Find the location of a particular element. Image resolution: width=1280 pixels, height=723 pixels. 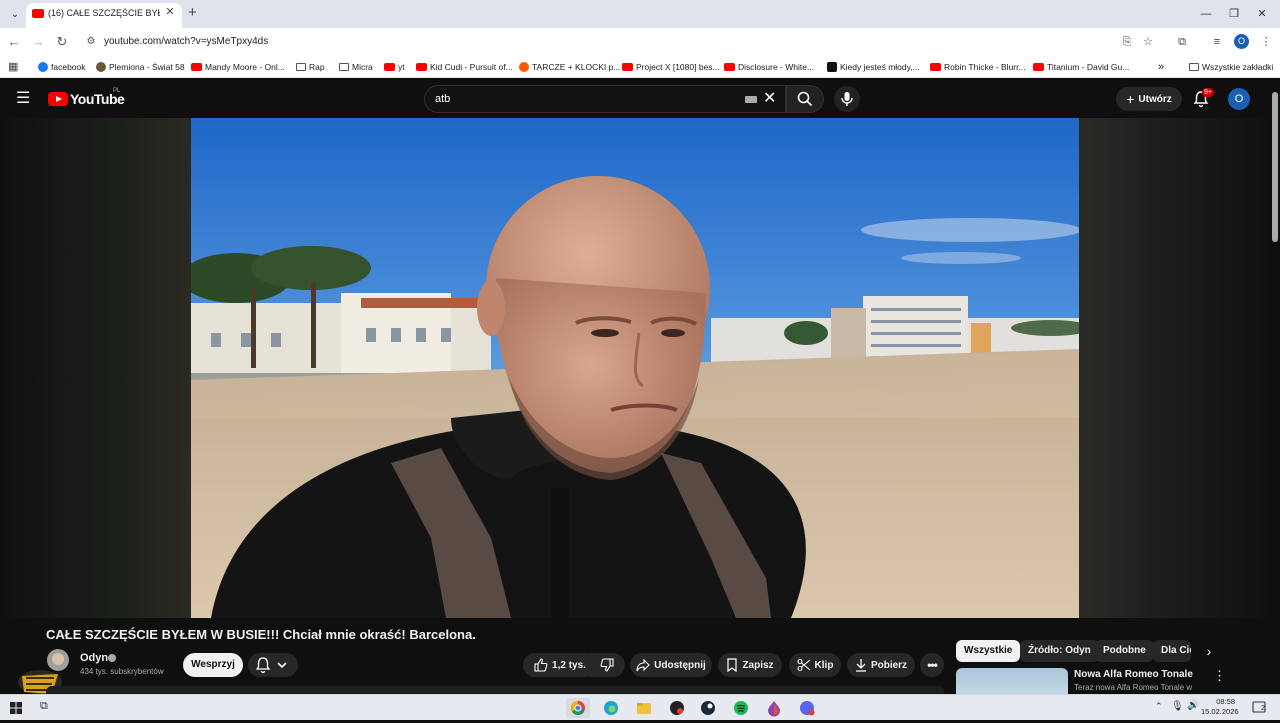

account-avatar: O is located at coordinates (1239, 99).